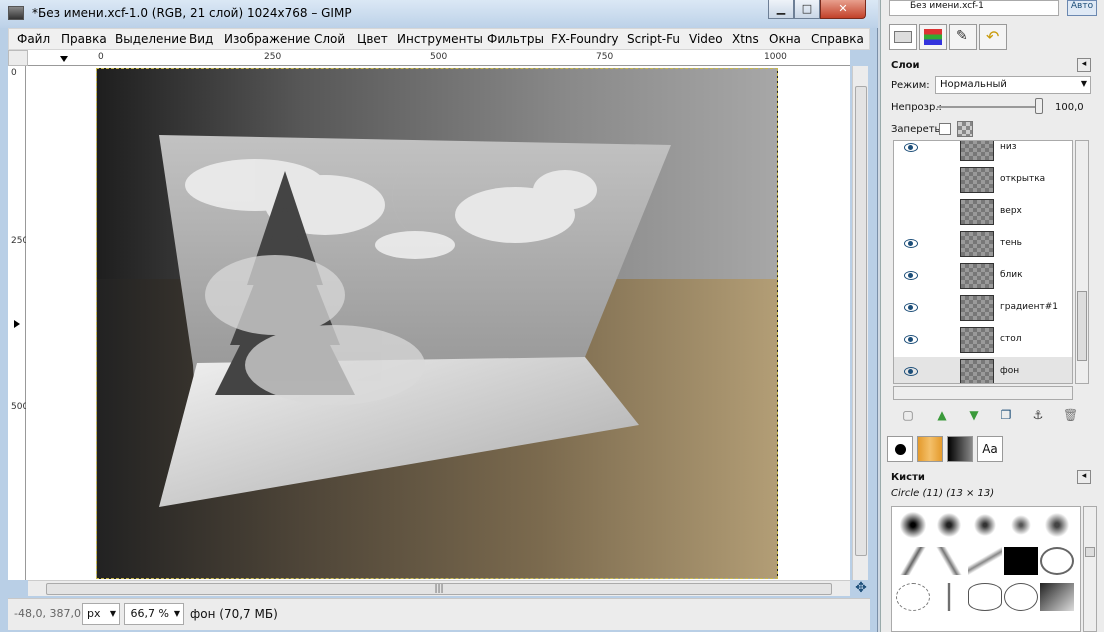 This screenshot has width=1104, height=632. I want to click on vertical-ruler: 0 250 500, so click(18, 323).